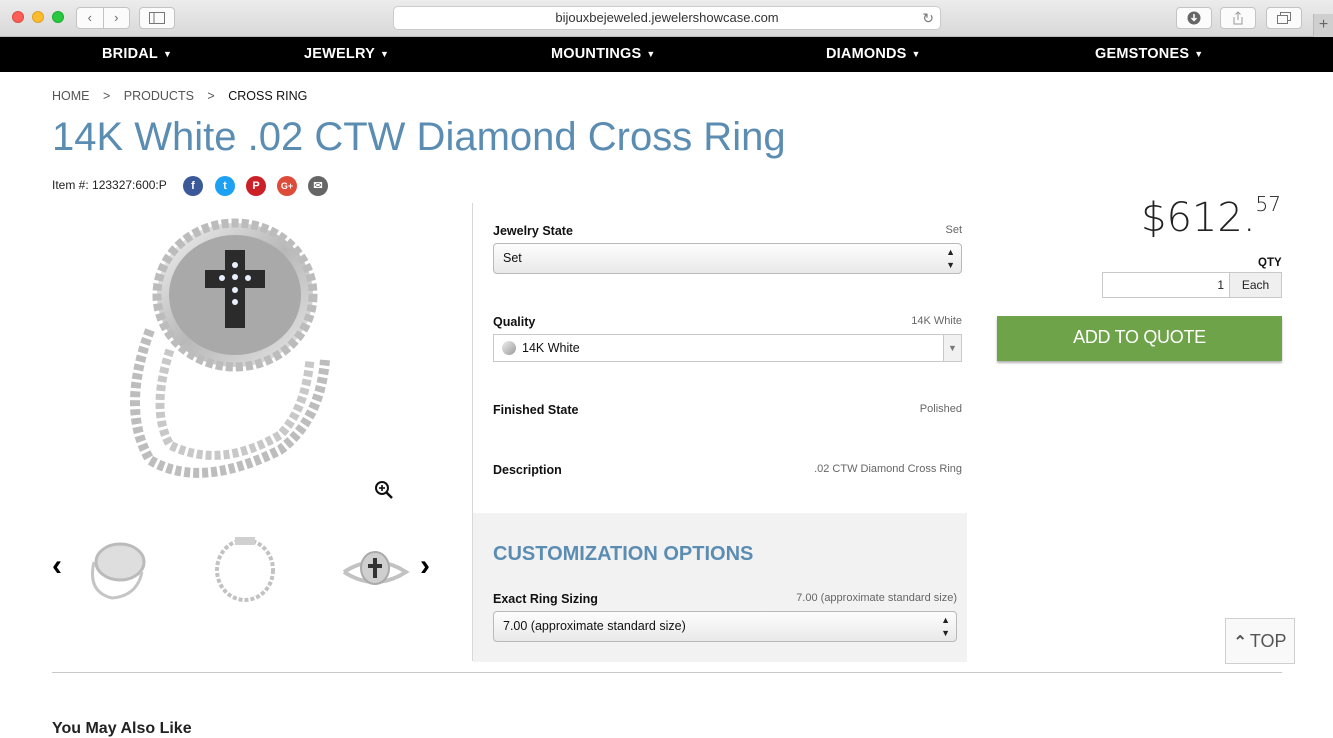  What do you see at coordinates (1323, 25) in the screenshot?
I see `new-tab-button: +` at bounding box center [1323, 25].